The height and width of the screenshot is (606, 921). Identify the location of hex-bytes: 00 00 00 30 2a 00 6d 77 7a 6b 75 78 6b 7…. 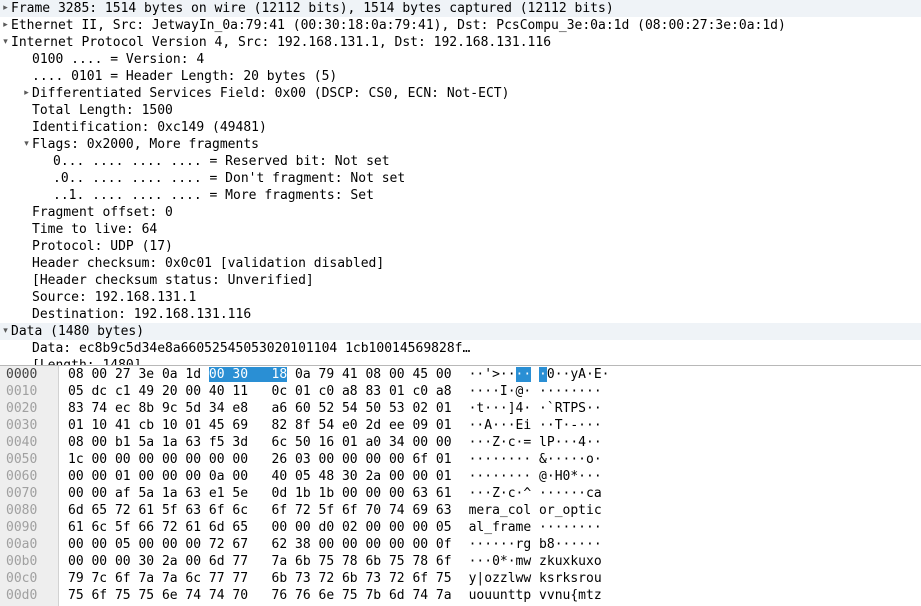
(255, 561).